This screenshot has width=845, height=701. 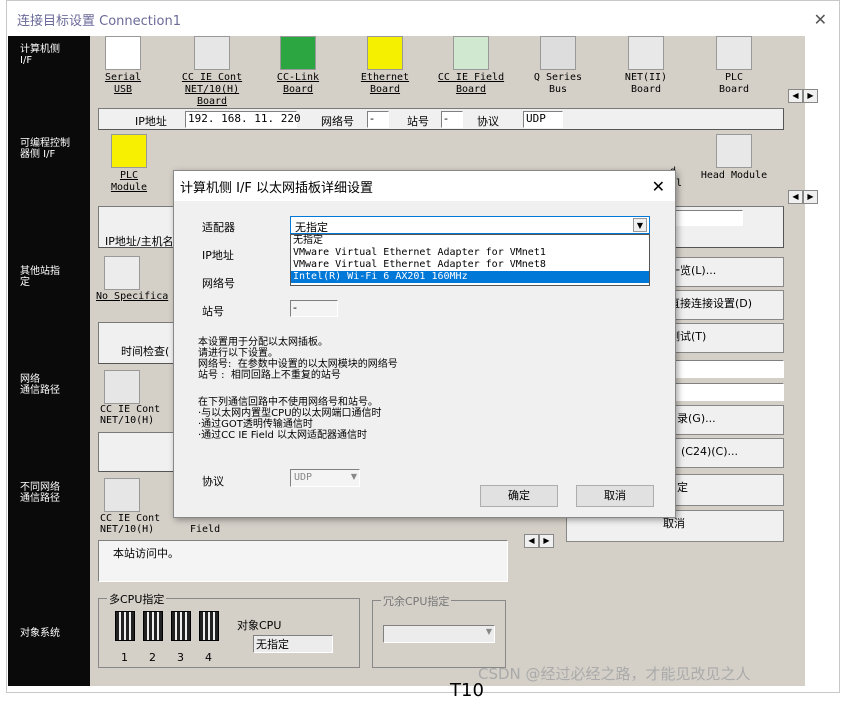 I want to click on no-spec-link: No Specifica, so click(x=132, y=296).